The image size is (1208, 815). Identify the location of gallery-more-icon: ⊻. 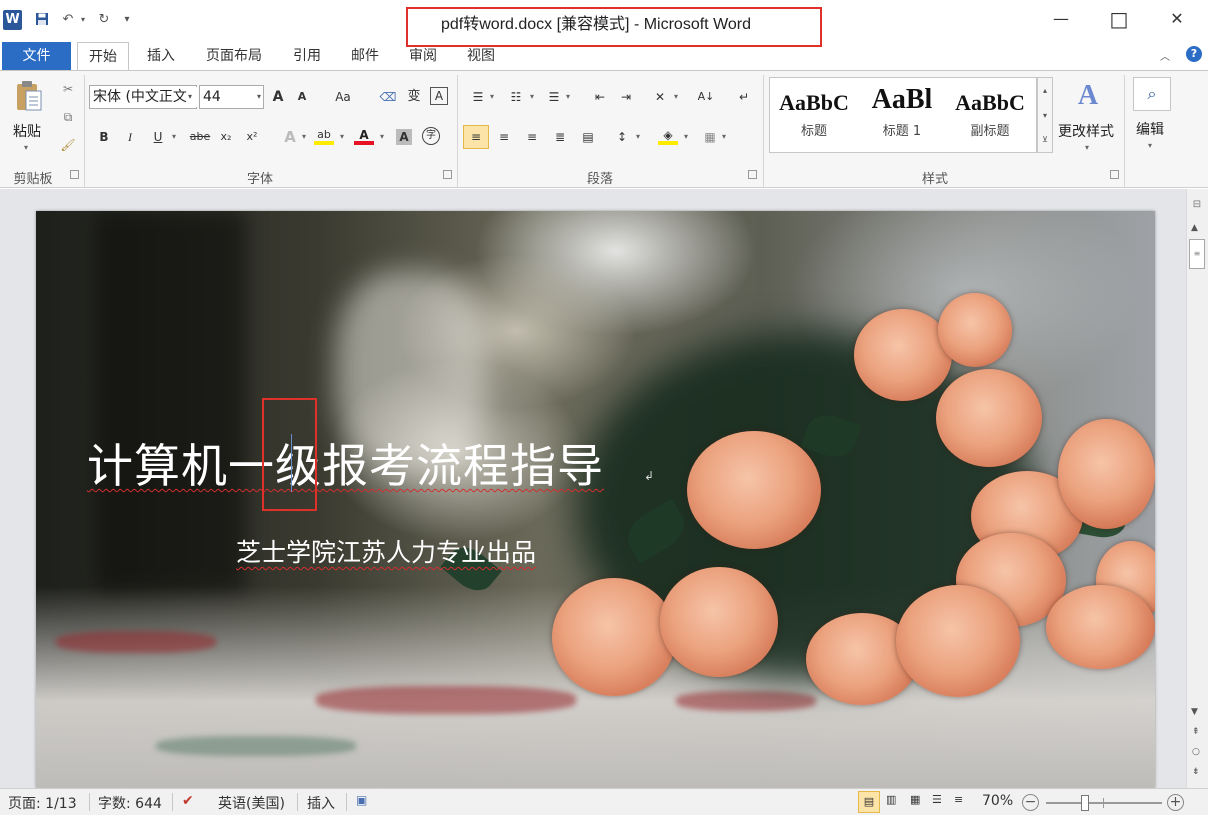
(1045, 140).